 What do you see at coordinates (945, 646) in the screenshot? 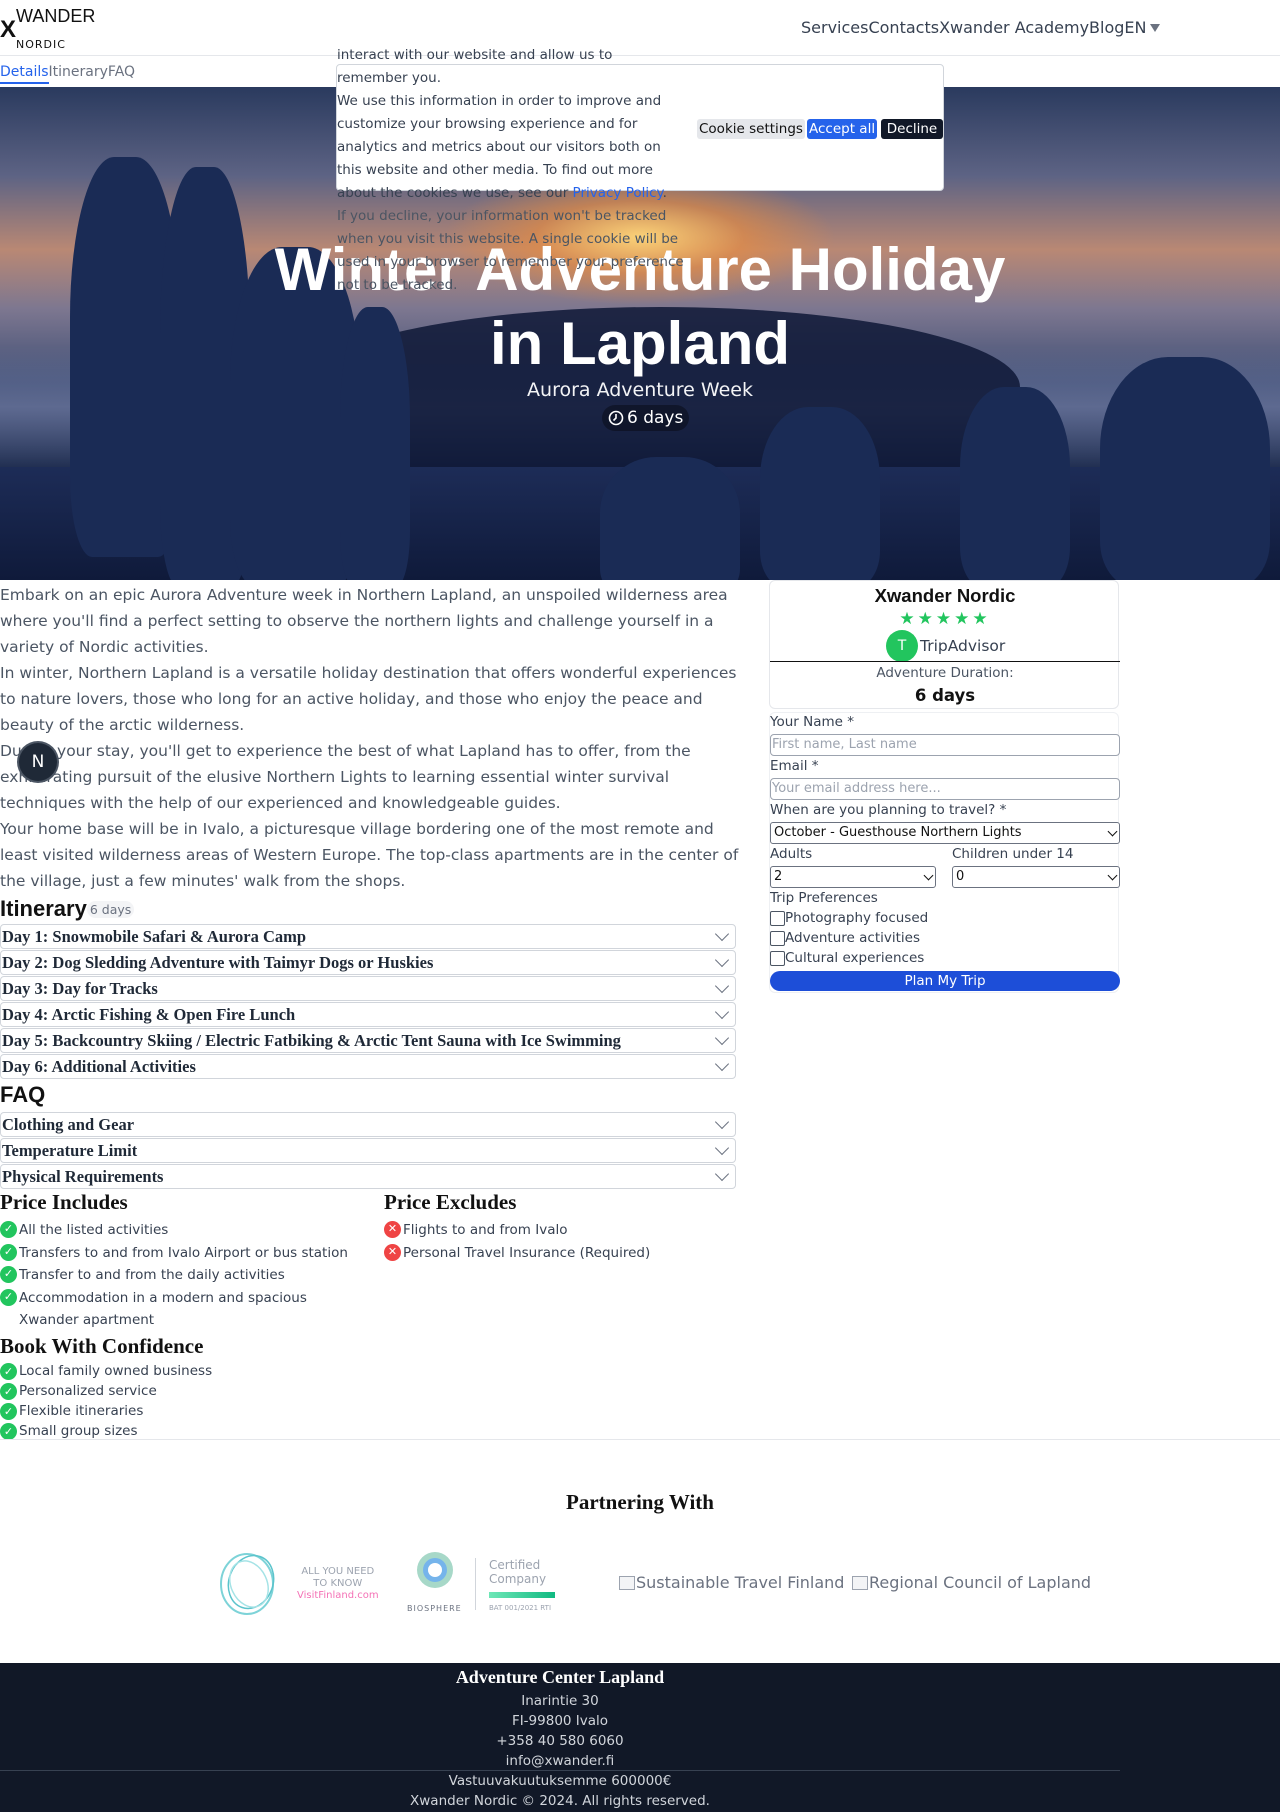
I see `tripadvisor-link: T TripAdvisor` at bounding box center [945, 646].